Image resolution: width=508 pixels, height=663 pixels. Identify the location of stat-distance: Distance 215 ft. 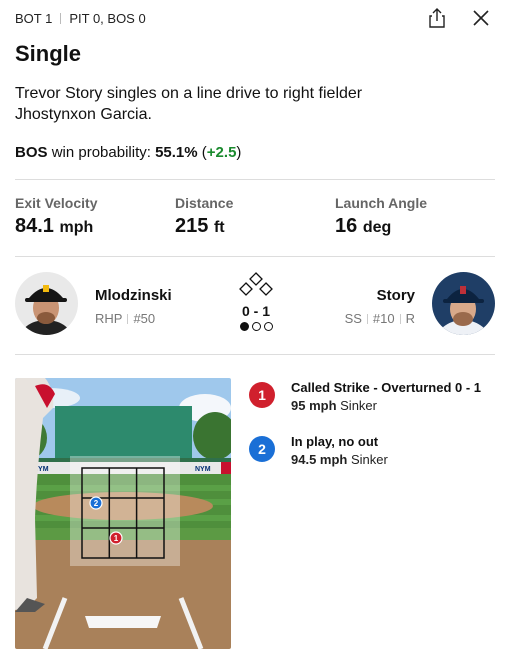
(255, 216).